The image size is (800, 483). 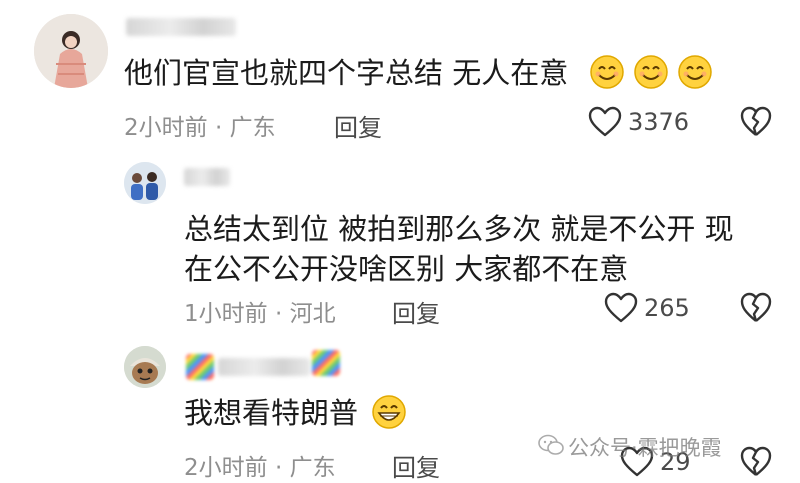 I want to click on comment-body: 我想看特朗普, so click(x=271, y=413).